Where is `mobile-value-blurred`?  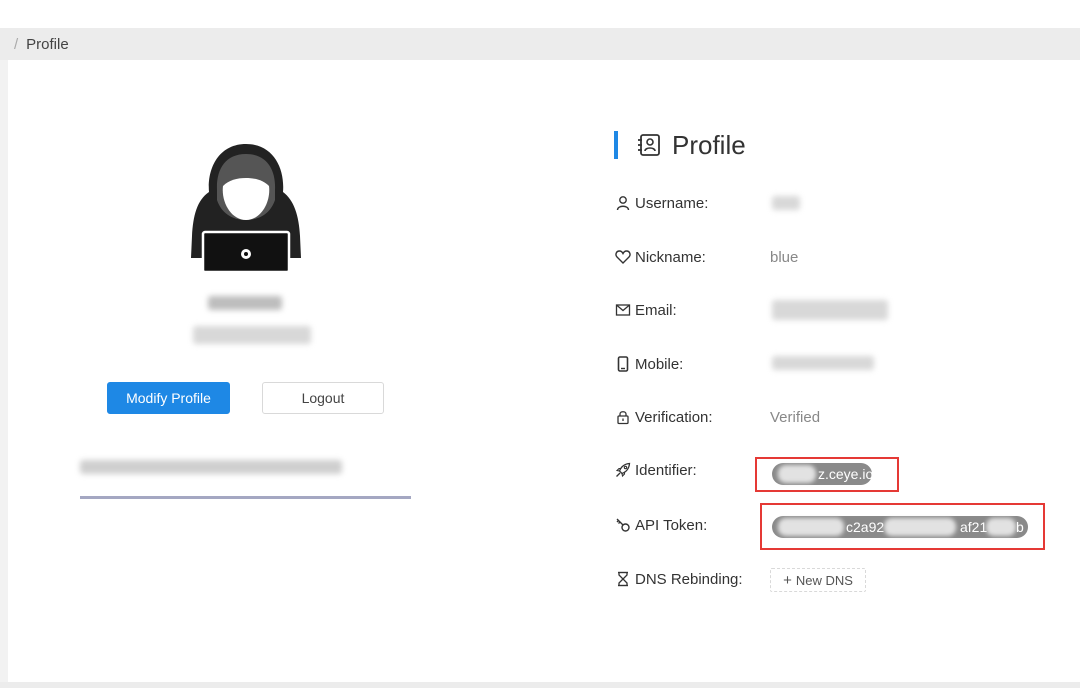 mobile-value-blurred is located at coordinates (823, 363).